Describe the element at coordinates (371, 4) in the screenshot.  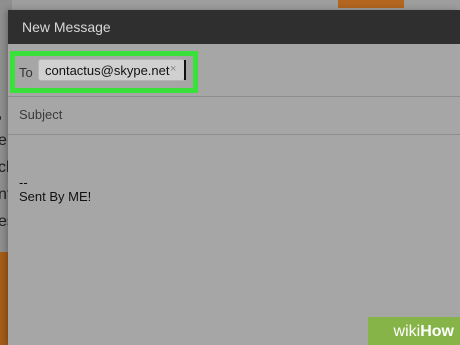
I see `background-orange-badge` at that location.